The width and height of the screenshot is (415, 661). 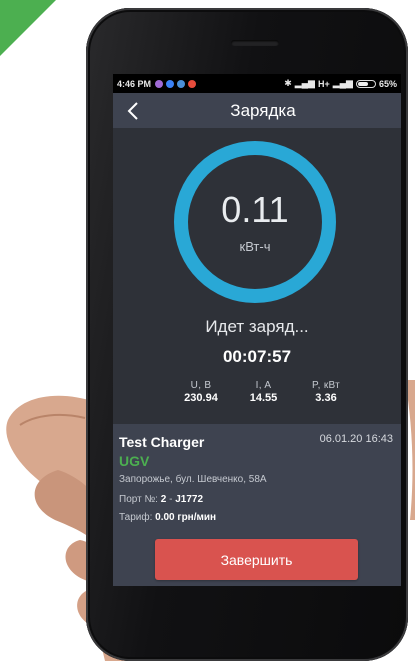 I want to click on viber-icon, so click(x=159, y=83).